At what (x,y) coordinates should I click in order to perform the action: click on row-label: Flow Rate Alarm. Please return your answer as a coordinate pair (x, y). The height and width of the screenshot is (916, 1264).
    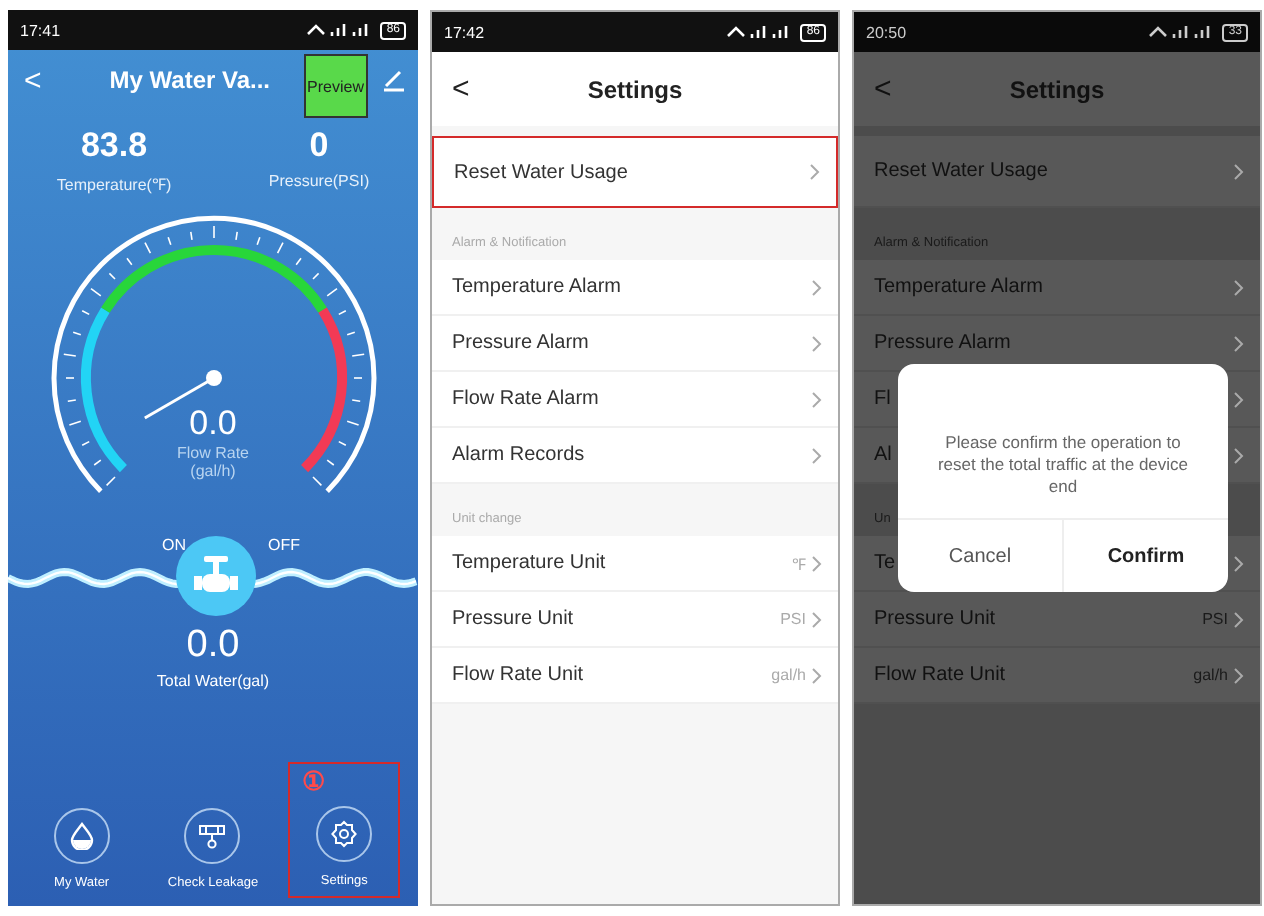
    Looking at the image, I should click on (525, 399).